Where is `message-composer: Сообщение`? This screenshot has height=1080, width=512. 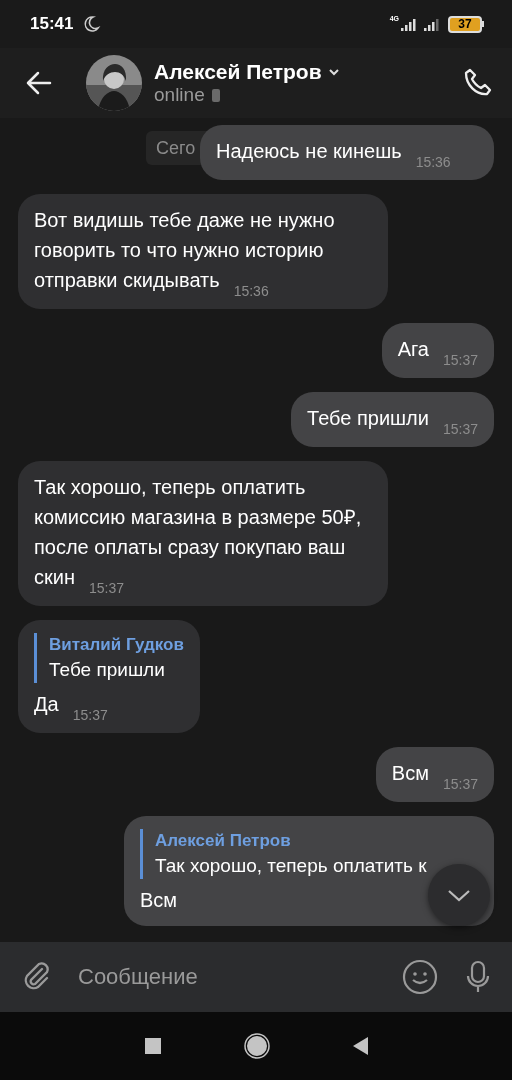
message-composer: Сообщение is located at coordinates (256, 977).